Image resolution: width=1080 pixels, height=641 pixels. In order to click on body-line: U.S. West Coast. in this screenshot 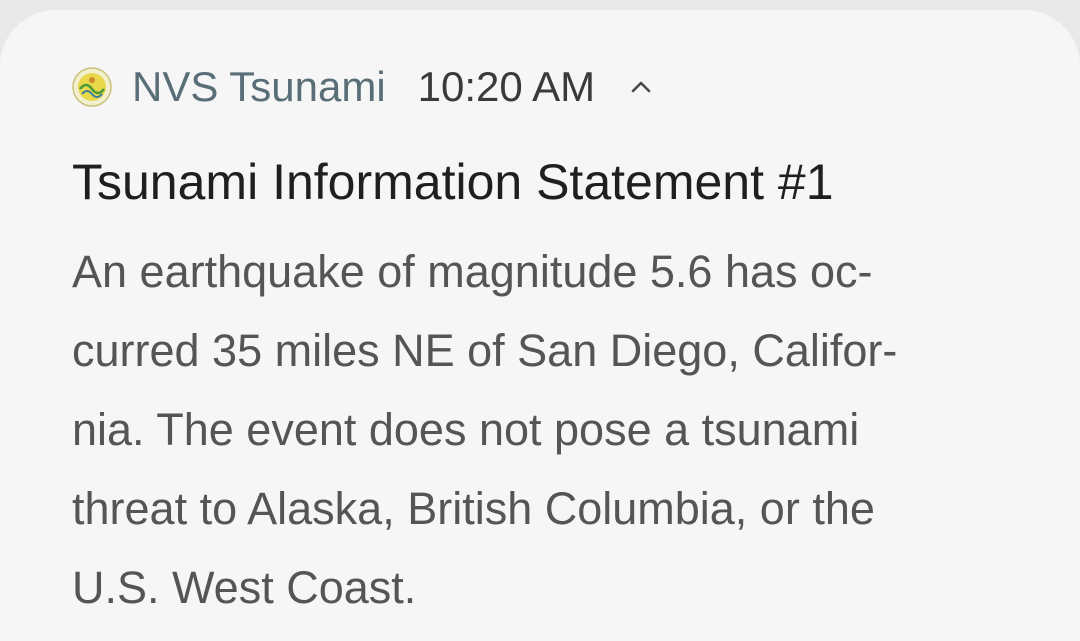, I will do `click(244, 587)`.